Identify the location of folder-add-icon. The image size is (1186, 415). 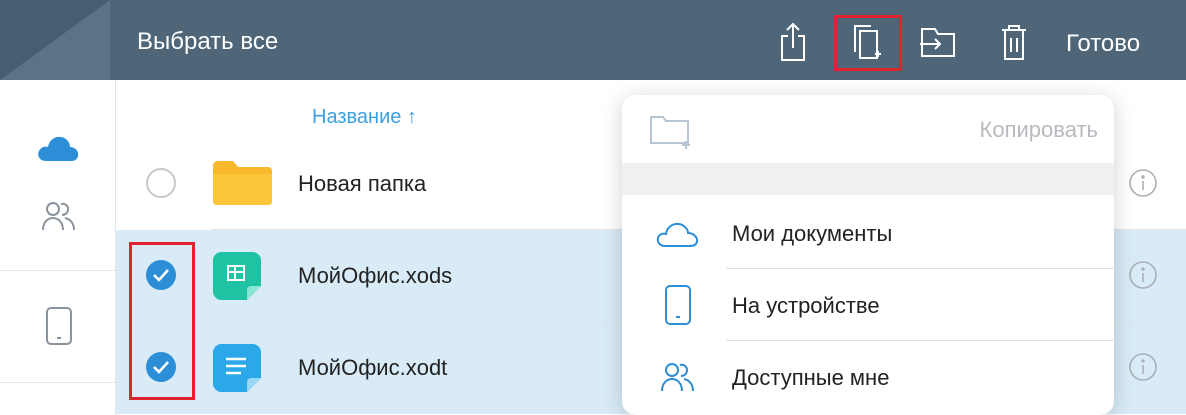
(671, 133).